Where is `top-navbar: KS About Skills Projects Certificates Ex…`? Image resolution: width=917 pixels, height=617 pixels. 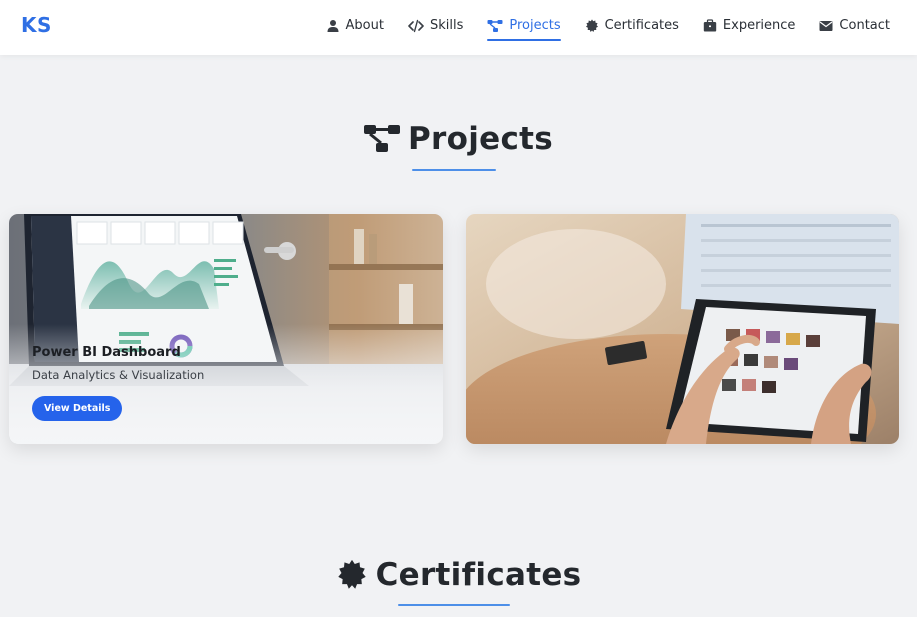
top-navbar: KS About Skills Projects Certificates Ex… is located at coordinates (458, 27).